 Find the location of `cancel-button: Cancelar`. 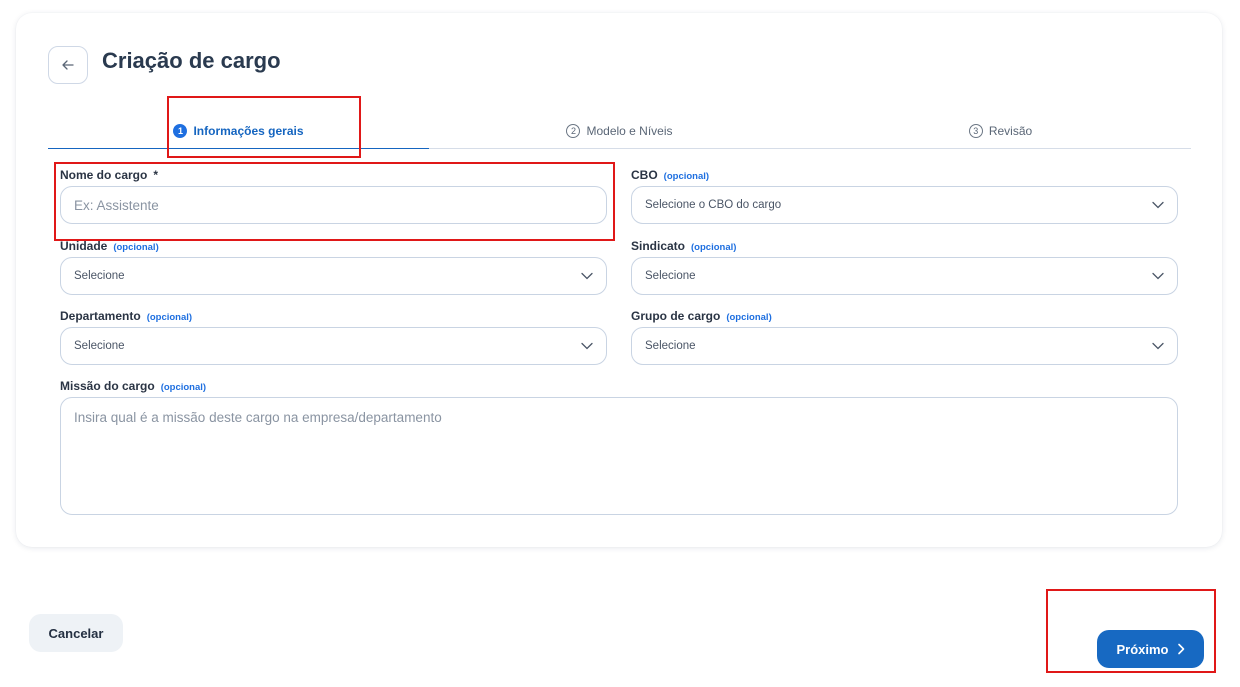

cancel-button: Cancelar is located at coordinates (76, 633).